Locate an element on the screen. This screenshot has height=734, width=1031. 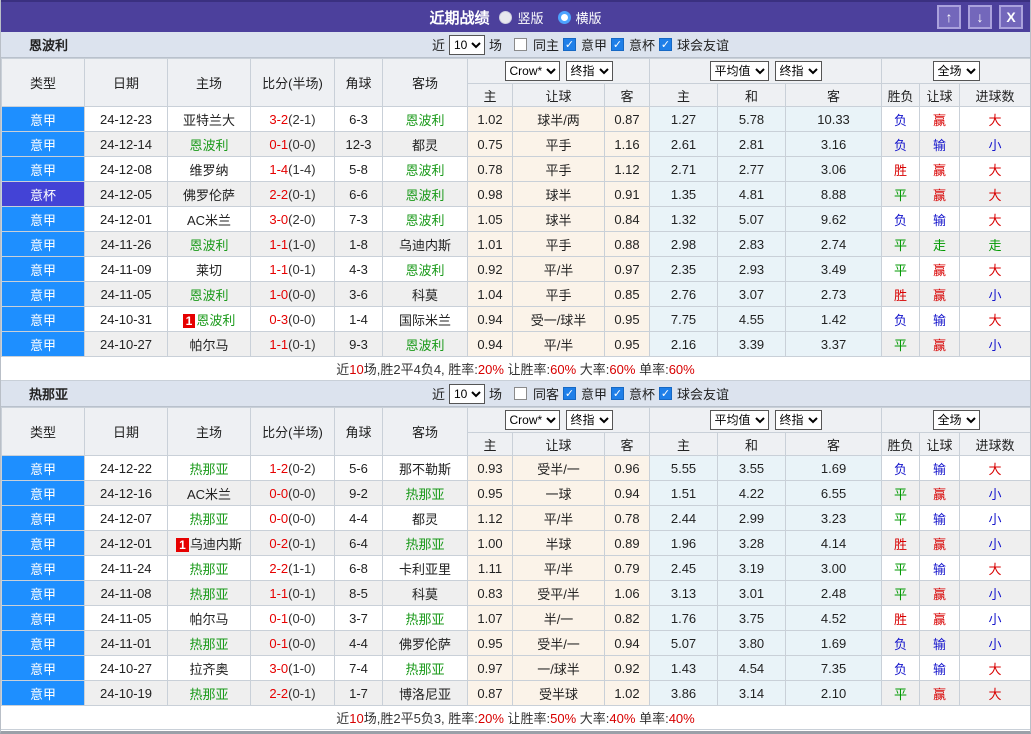
home-team-name: 莱切 is located at coordinates (208, 270).